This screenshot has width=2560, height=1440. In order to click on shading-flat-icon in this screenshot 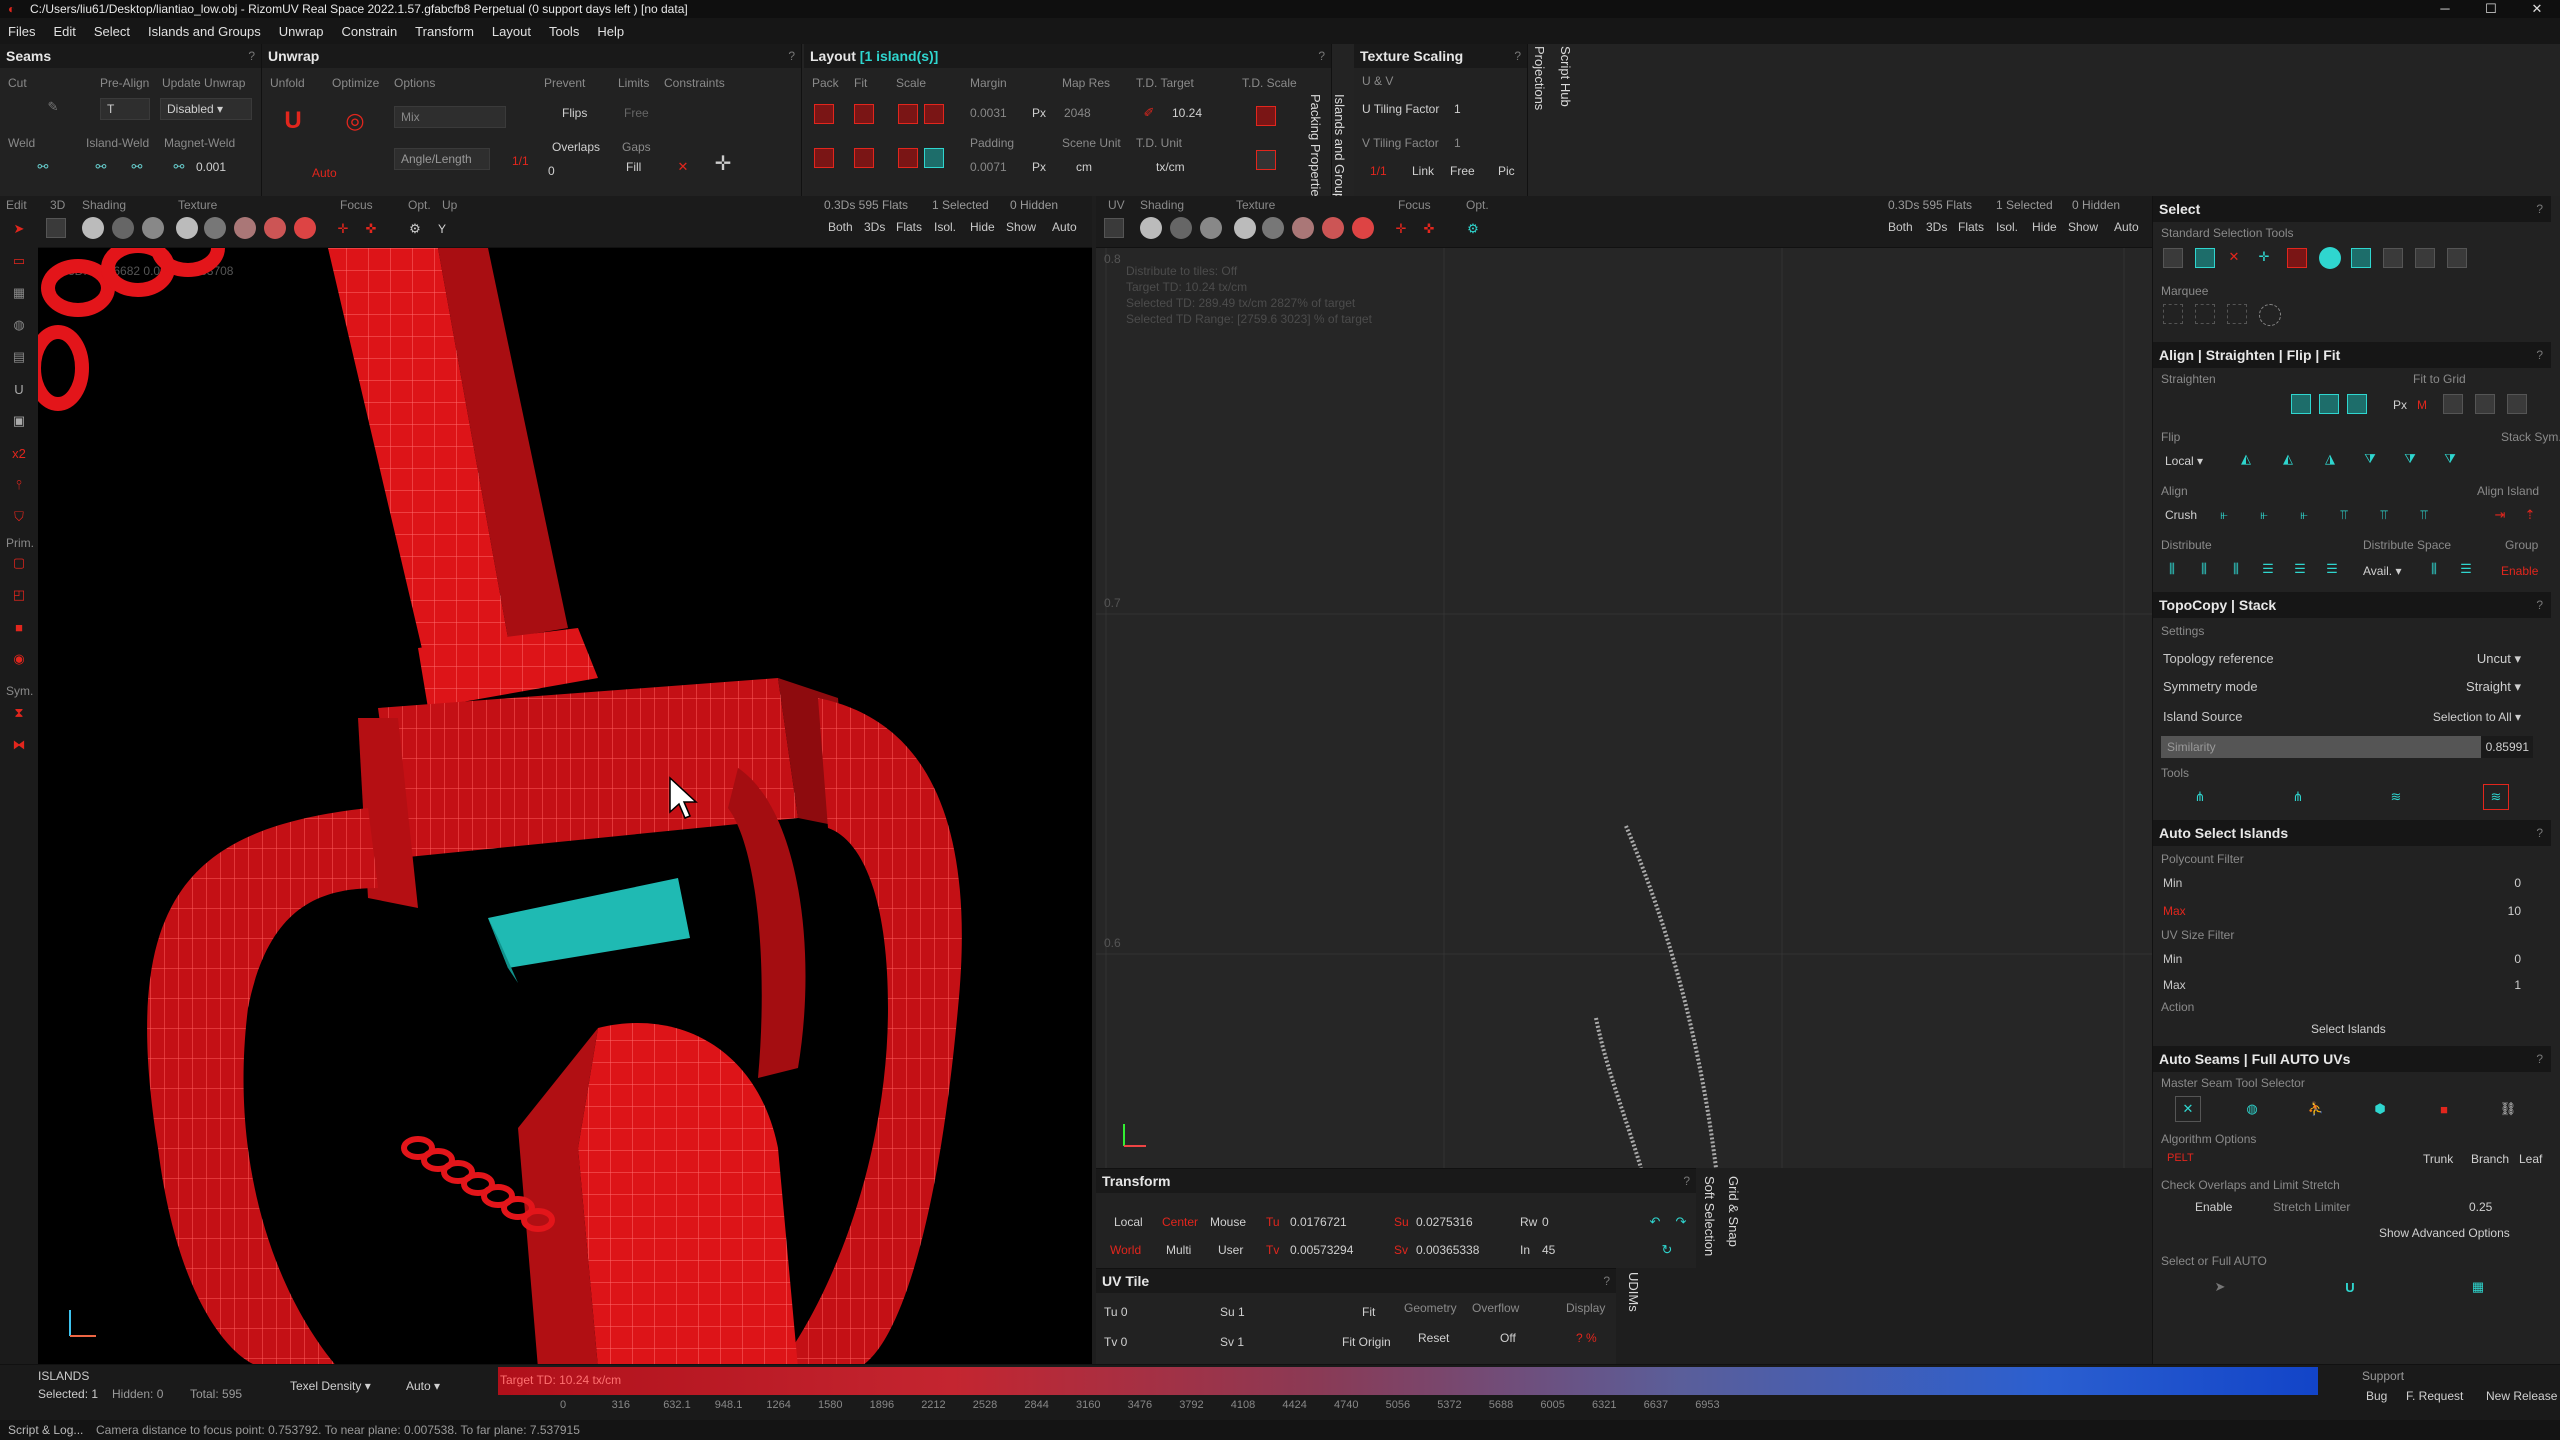, I will do `click(93, 228)`.